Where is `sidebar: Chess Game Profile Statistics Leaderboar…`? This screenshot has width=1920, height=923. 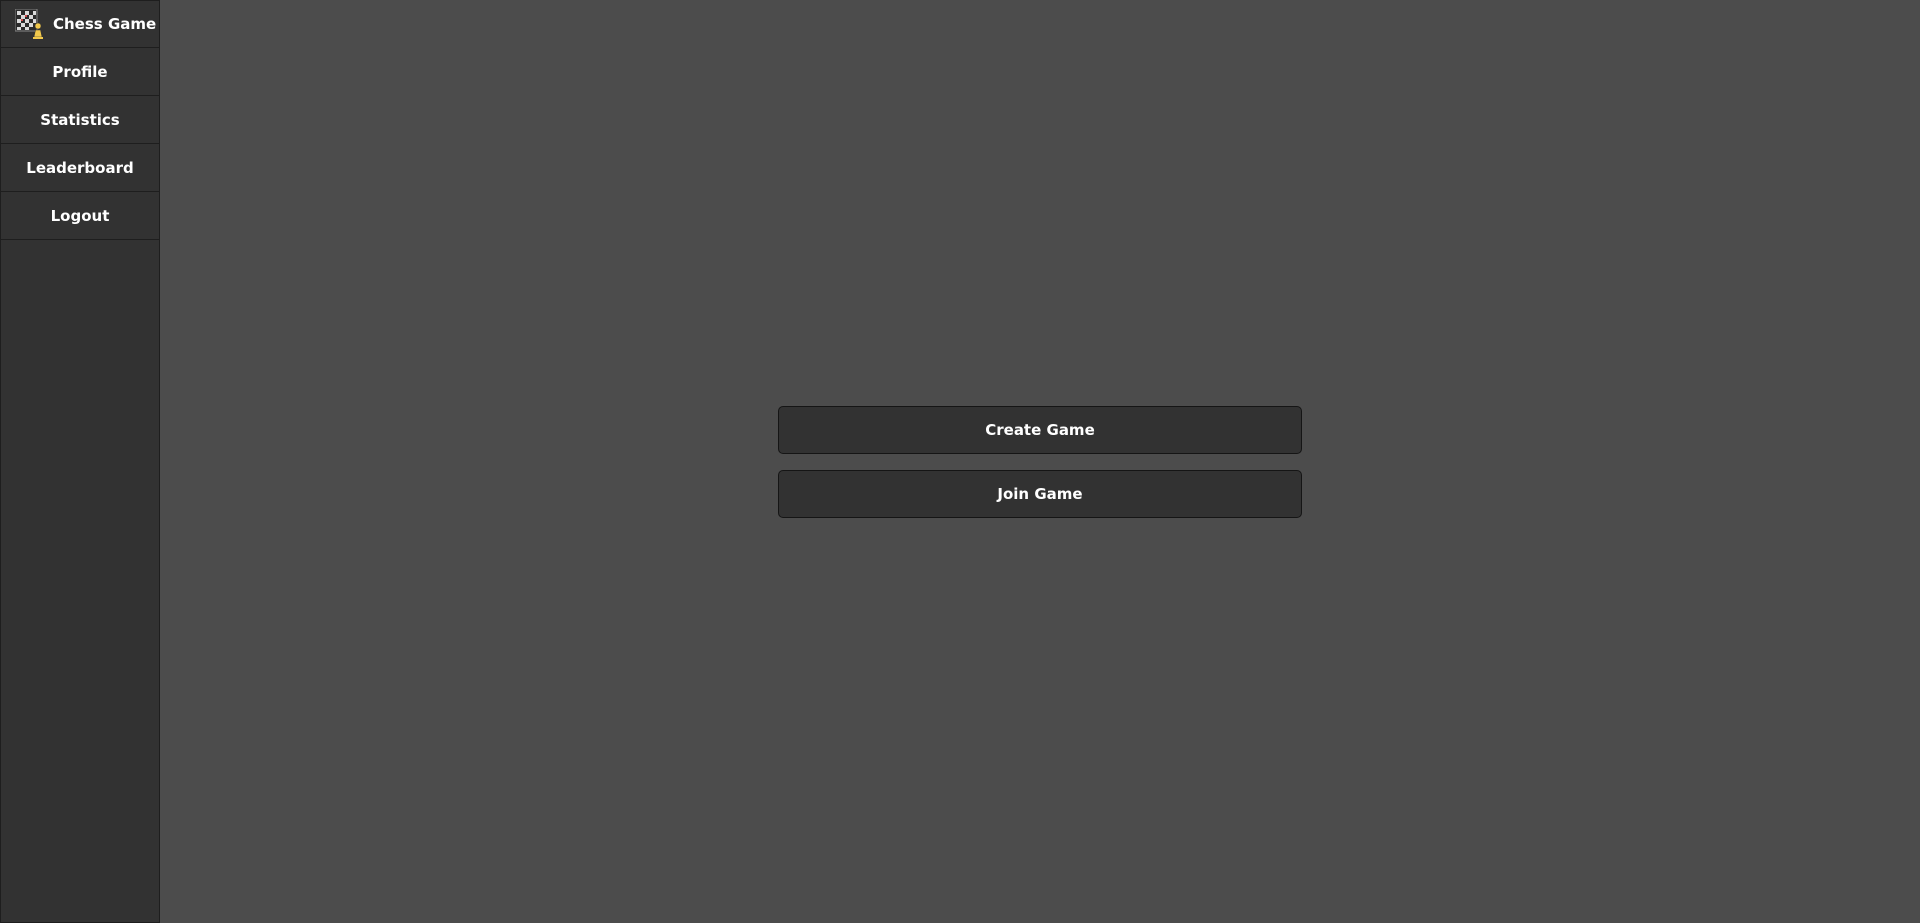 sidebar: Chess Game Profile Statistics Leaderboar… is located at coordinates (80, 461).